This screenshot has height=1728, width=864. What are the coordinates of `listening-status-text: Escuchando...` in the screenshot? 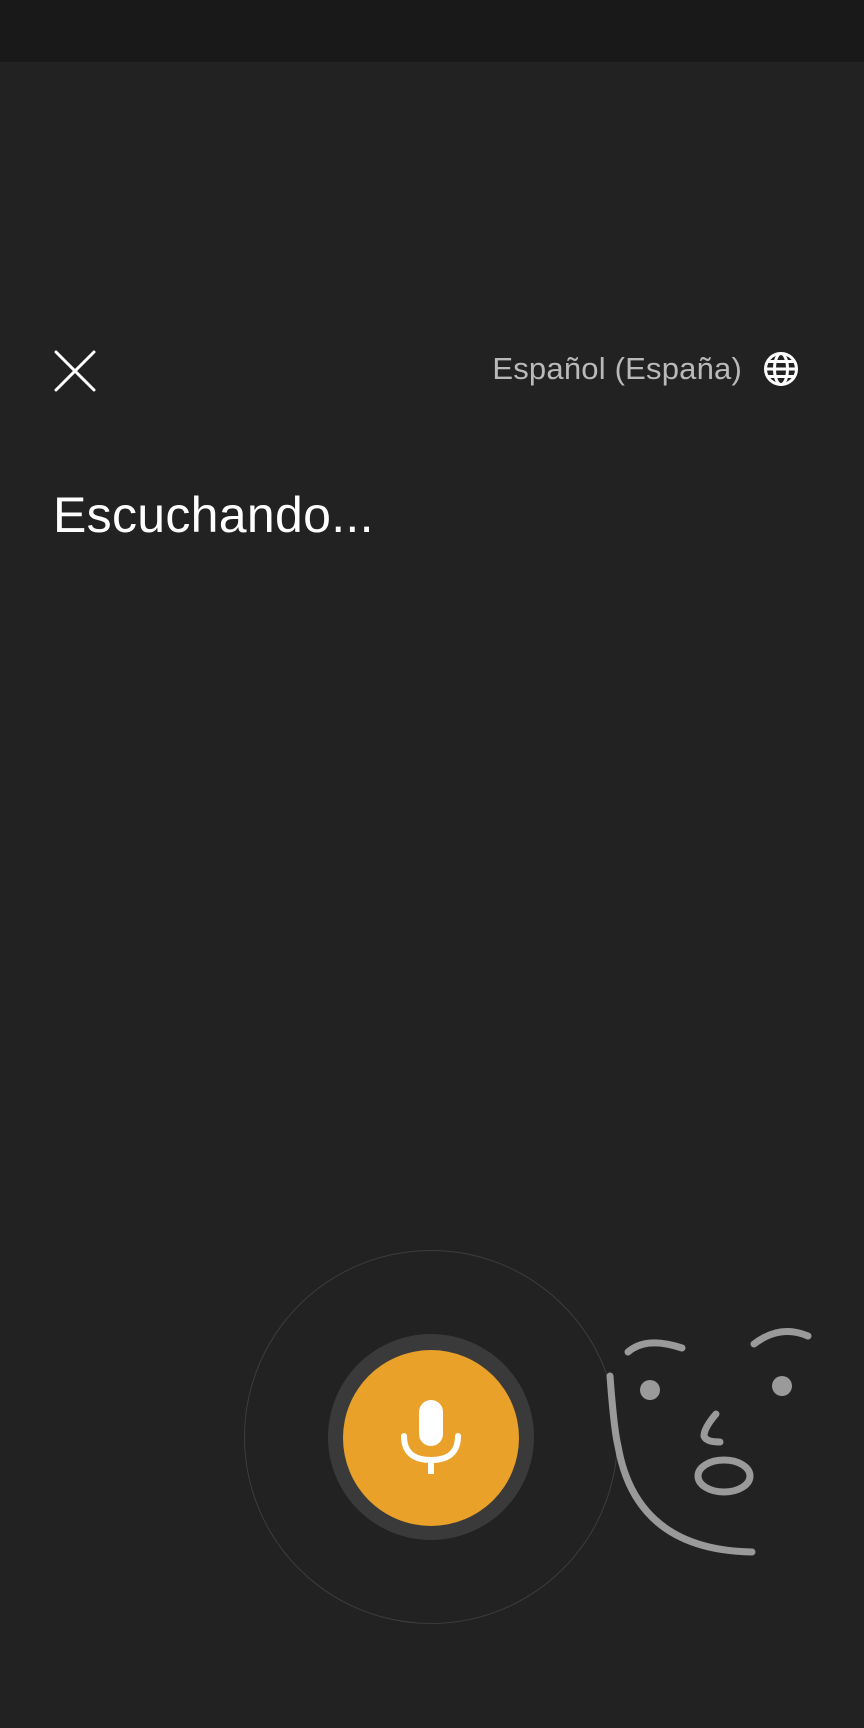 It's located at (213, 515).